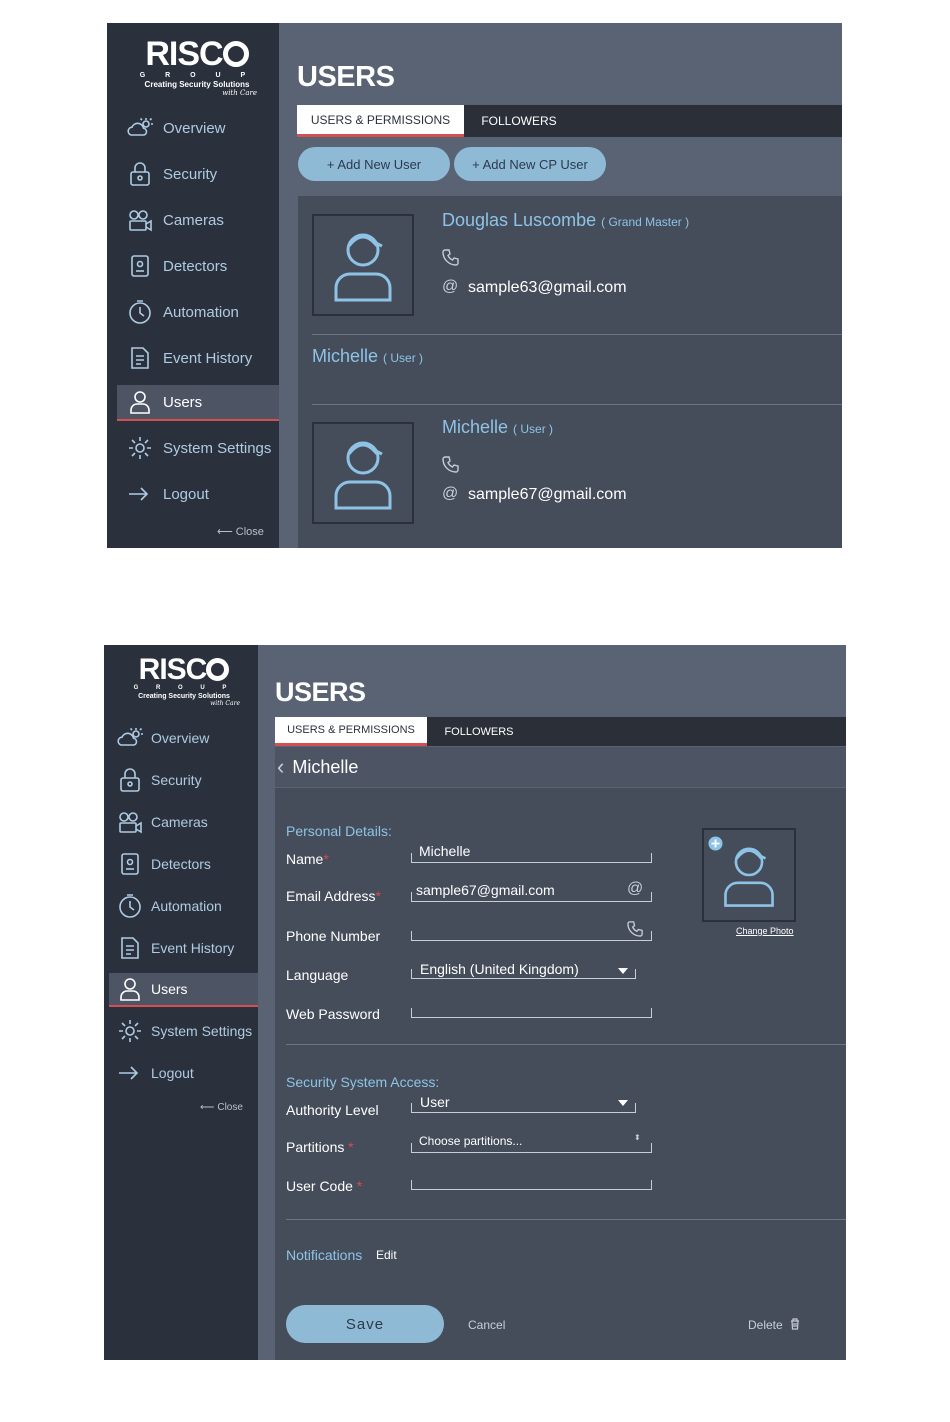 This screenshot has height=1422, width=950. What do you see at coordinates (315, 1147) in the screenshot?
I see `partitions-label-text: Partitions` at bounding box center [315, 1147].